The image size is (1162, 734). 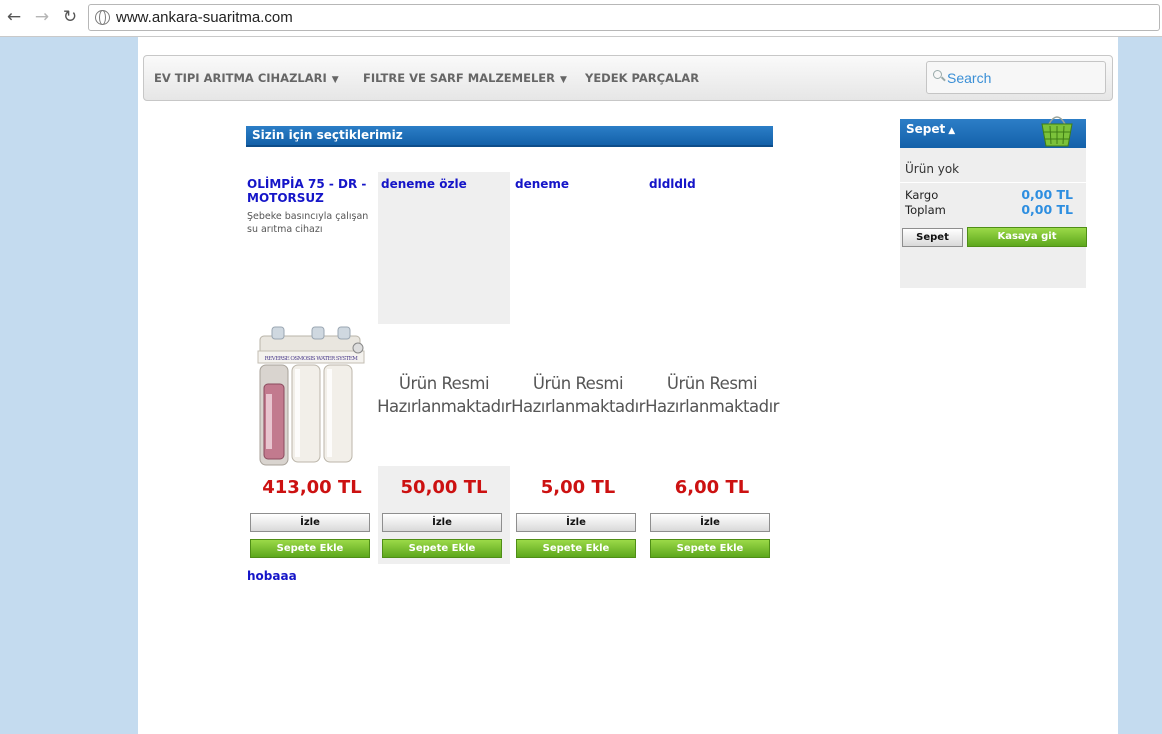 I want to click on product-name-link: hobaaa, so click(x=272, y=576).